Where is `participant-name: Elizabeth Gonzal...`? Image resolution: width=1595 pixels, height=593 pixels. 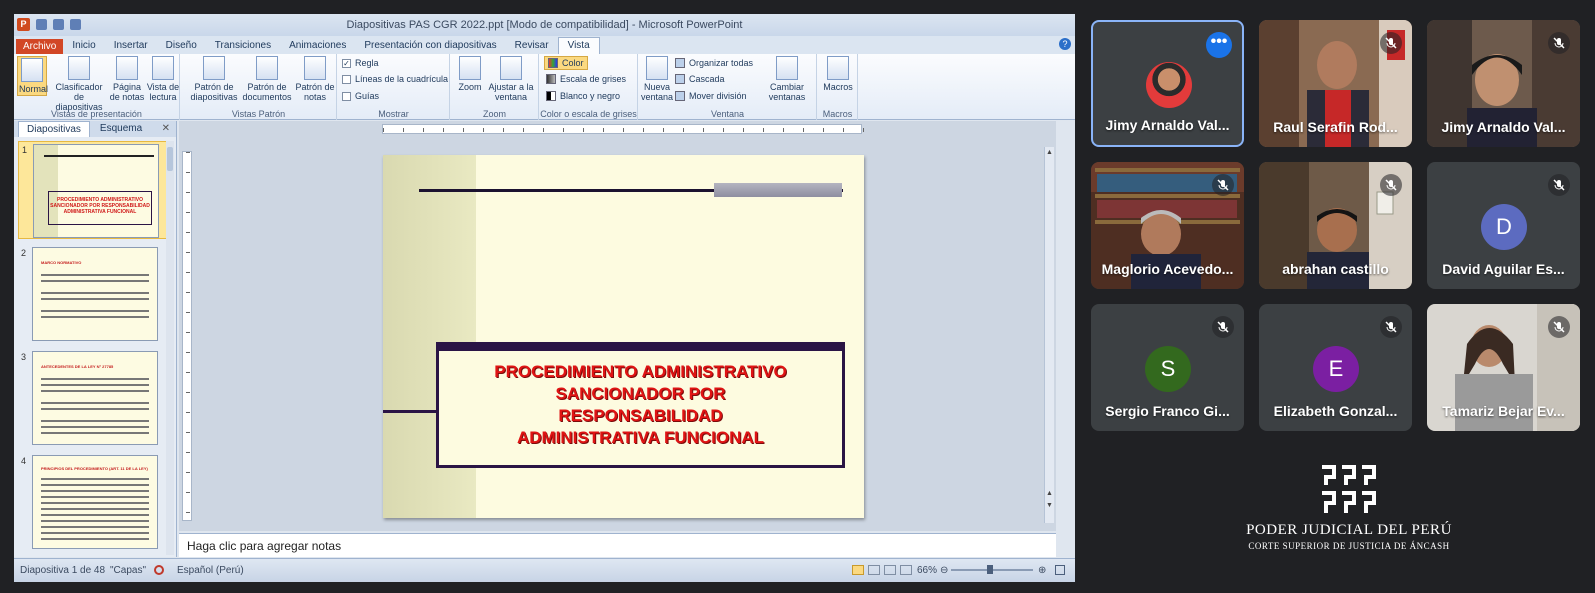
participant-name: Elizabeth Gonzal... is located at coordinates (1335, 411).